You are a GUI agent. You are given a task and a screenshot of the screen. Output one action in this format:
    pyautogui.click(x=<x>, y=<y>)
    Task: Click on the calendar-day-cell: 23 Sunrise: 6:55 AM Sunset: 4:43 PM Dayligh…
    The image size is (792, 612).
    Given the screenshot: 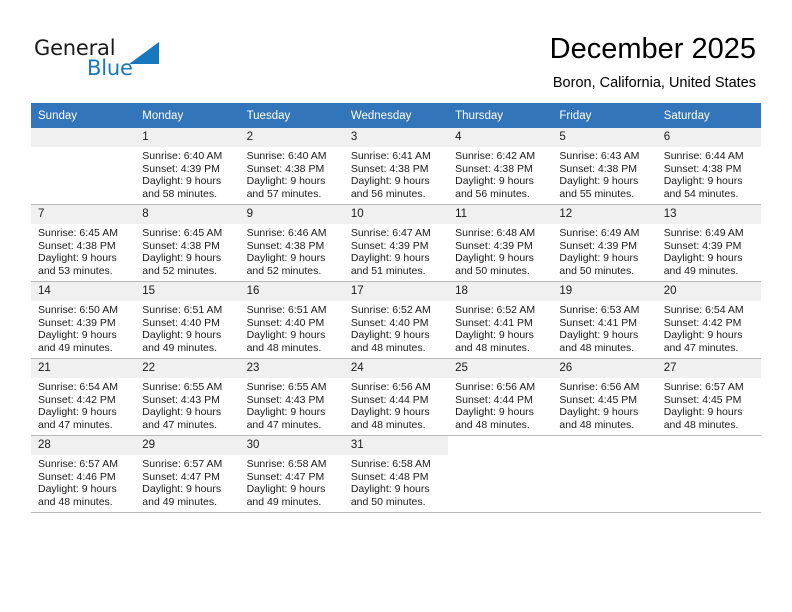 What is the action you would take?
    pyautogui.click(x=291, y=397)
    